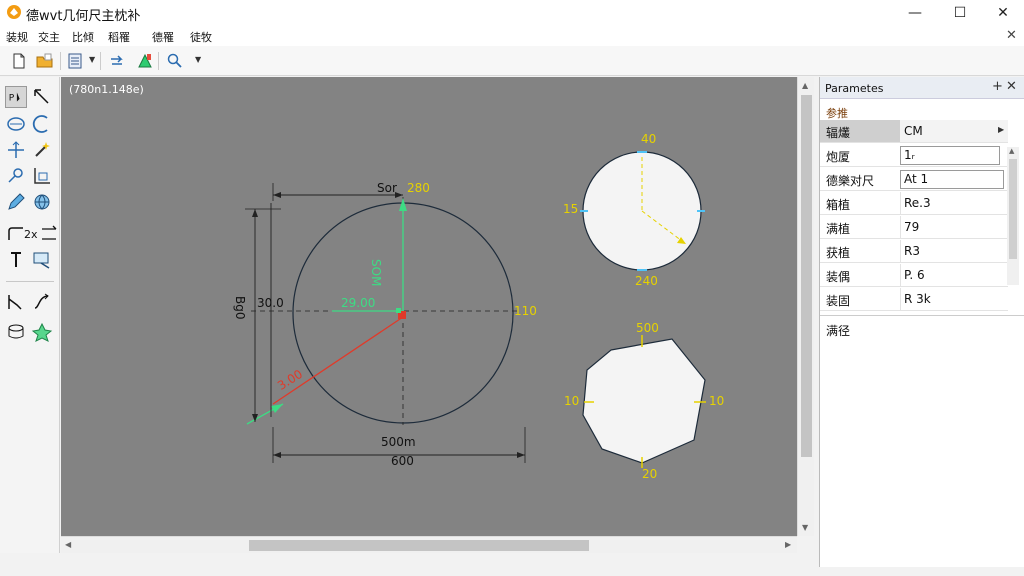 The image size is (1024, 576). I want to click on zoom-icon, so click(175, 61).